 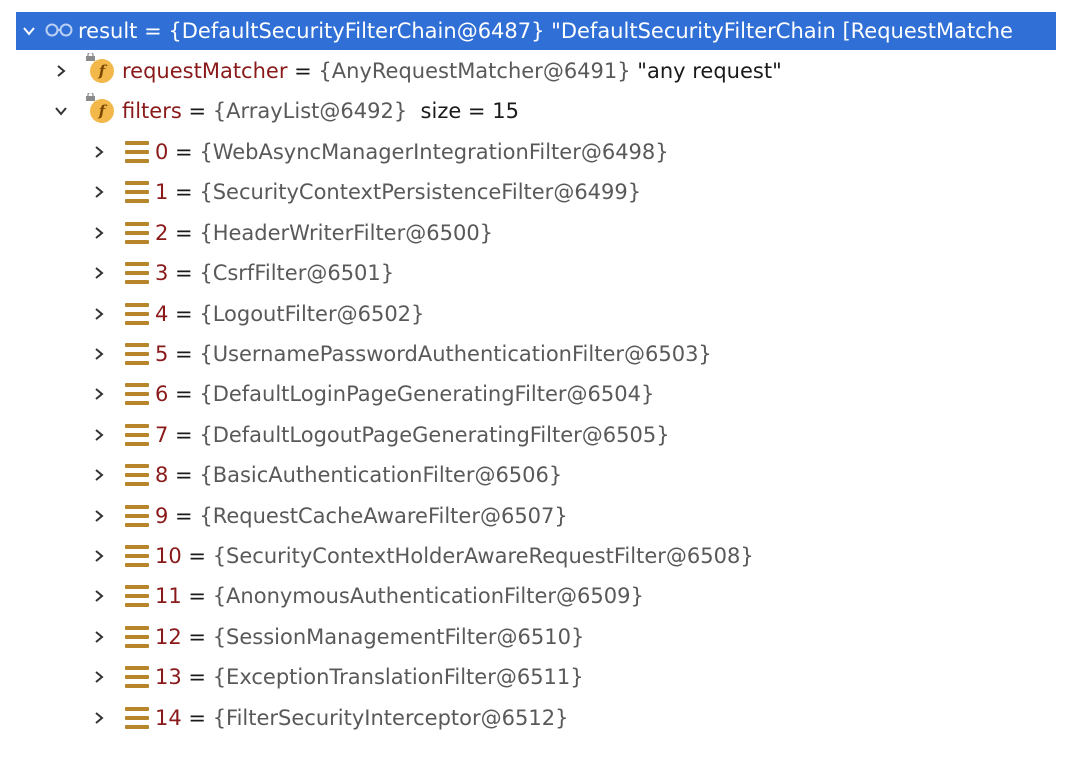 I want to click on field-name: requestMatcher, so click(x=205, y=71).